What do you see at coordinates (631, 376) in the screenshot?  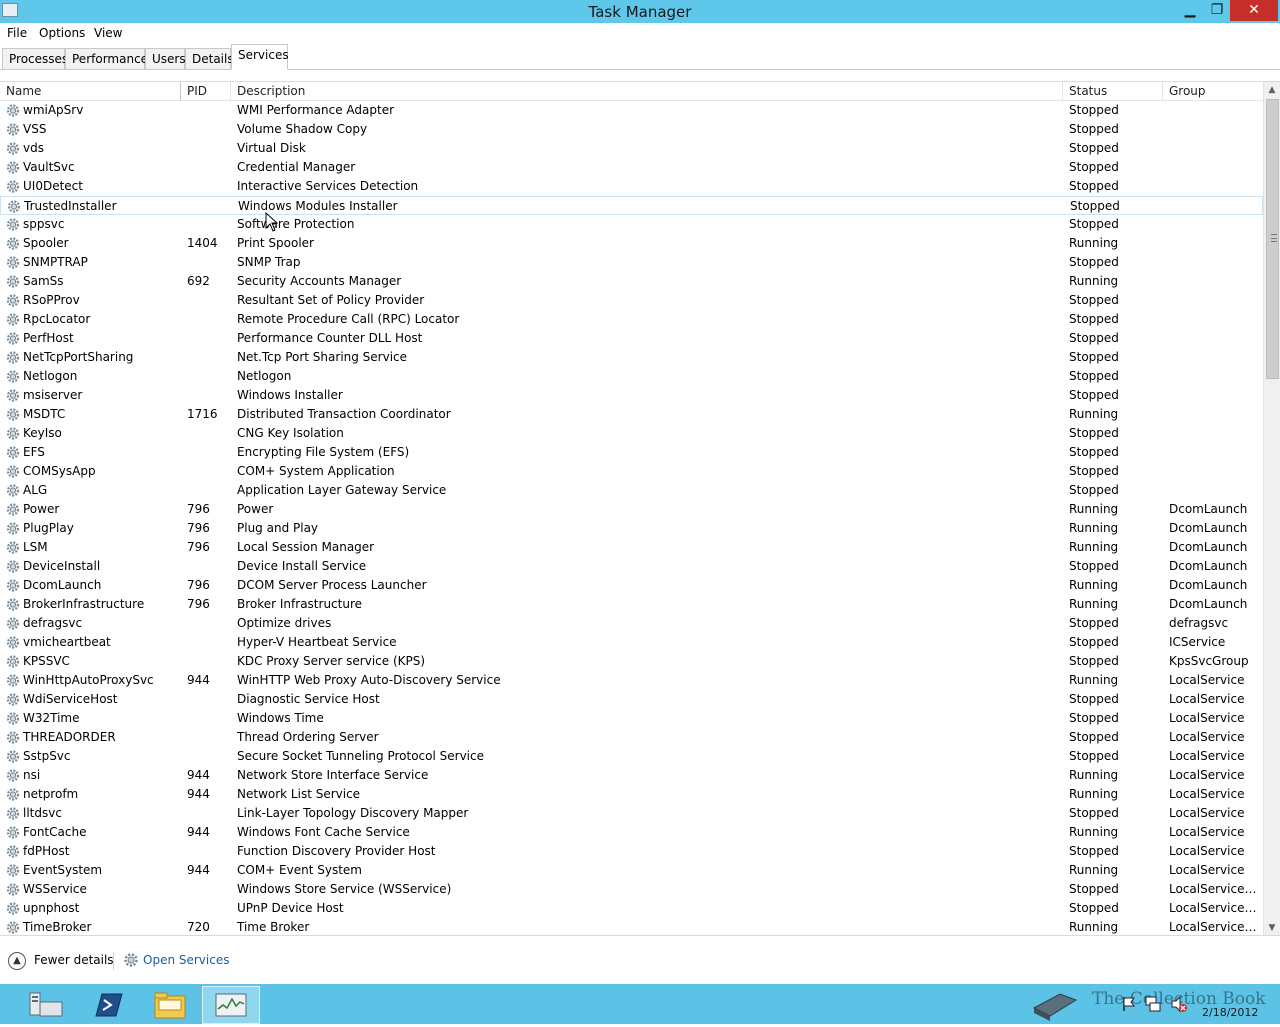 I see `table-row: Netlogon Netlogon Stopped` at bounding box center [631, 376].